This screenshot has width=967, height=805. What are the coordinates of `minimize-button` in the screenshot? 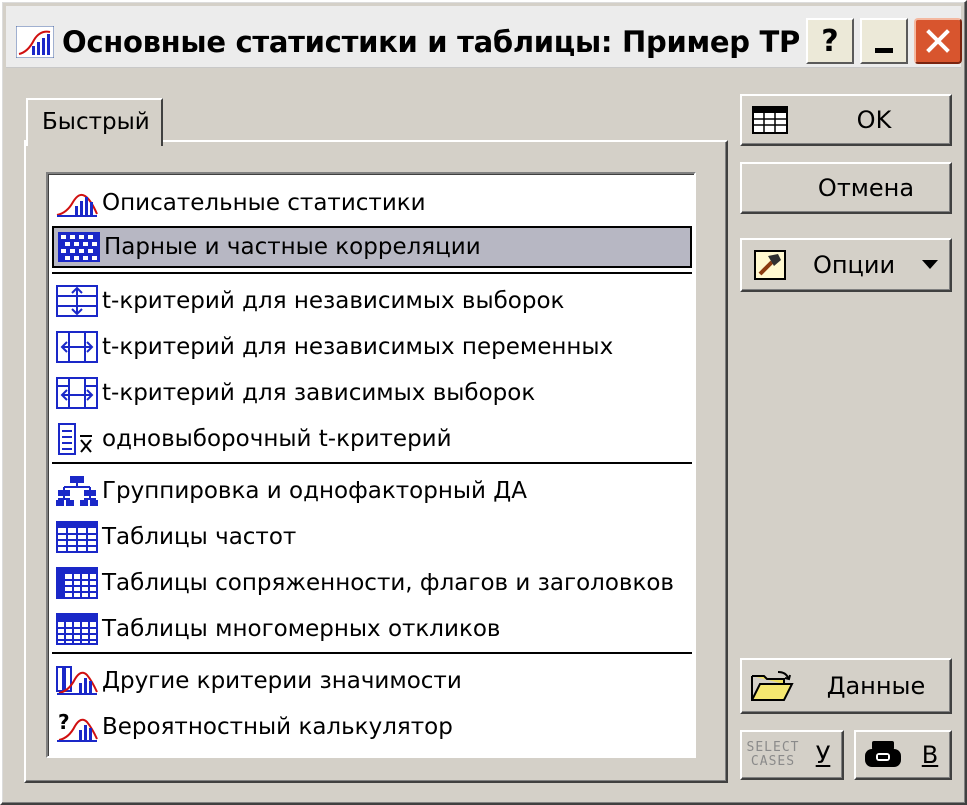 It's located at (884, 41).